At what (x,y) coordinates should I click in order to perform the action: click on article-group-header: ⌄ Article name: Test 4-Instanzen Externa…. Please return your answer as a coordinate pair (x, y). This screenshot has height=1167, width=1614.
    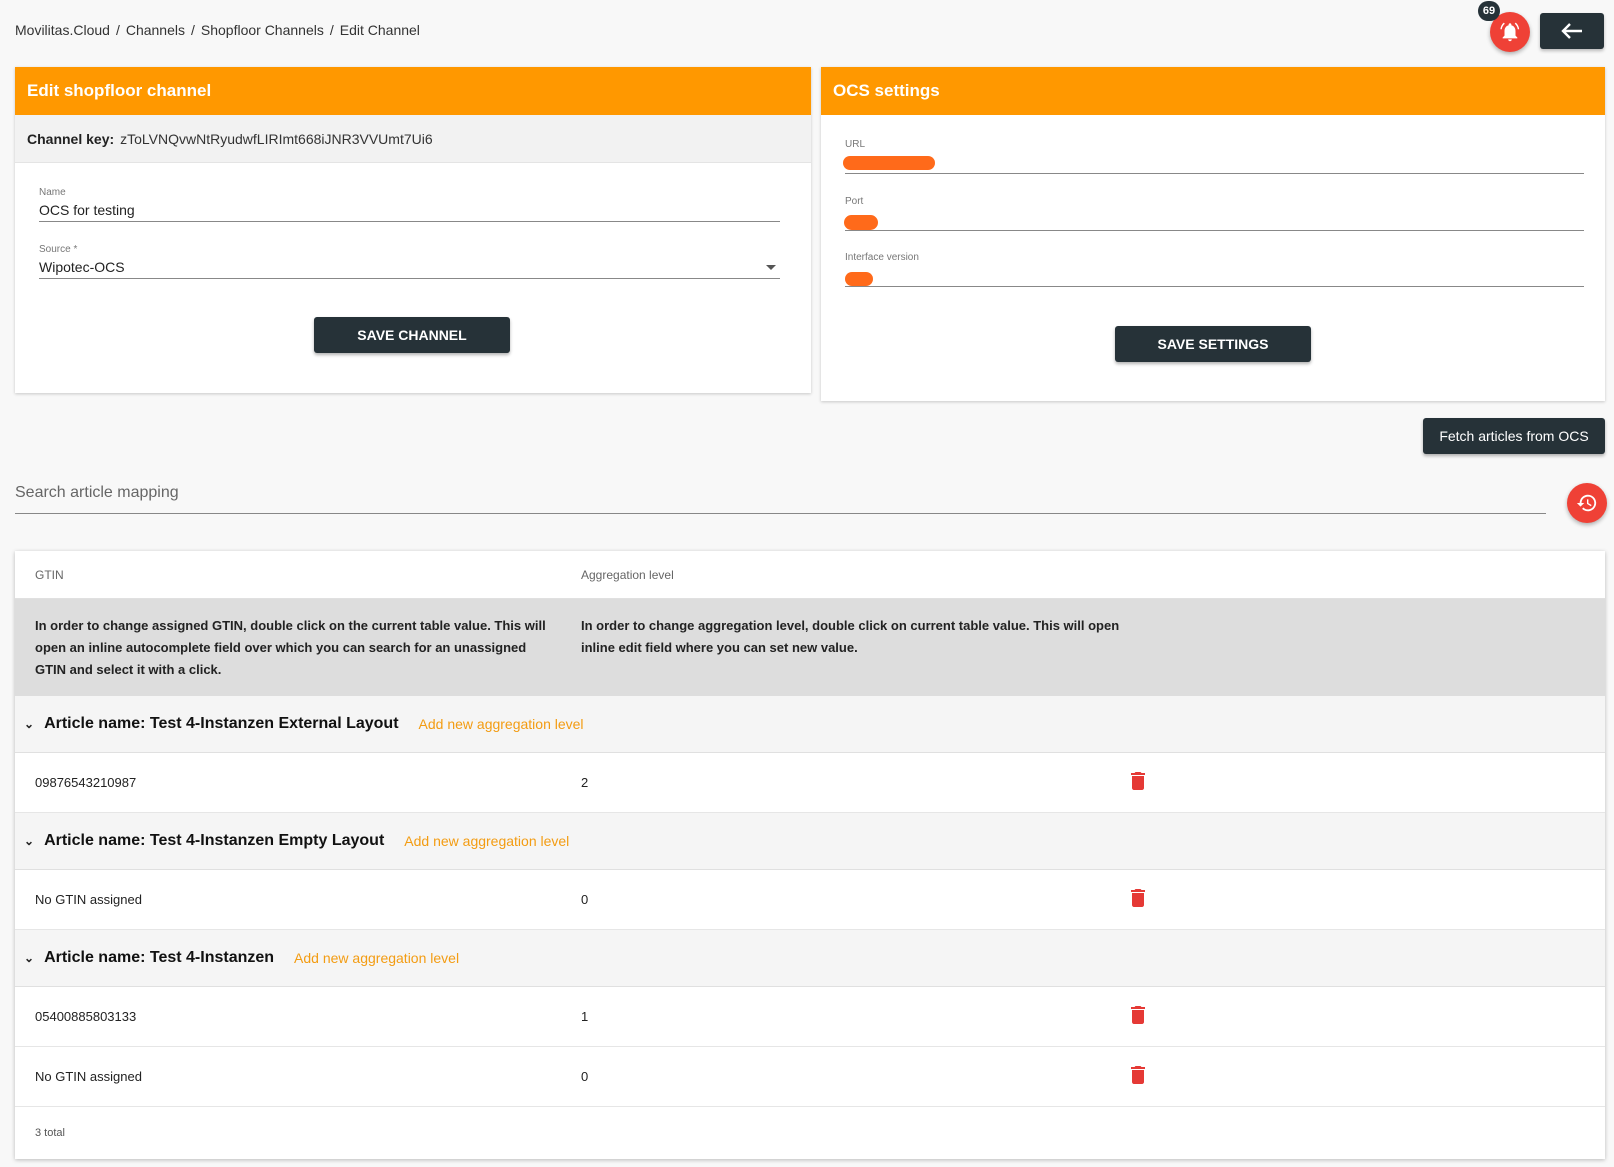
    Looking at the image, I should click on (810, 724).